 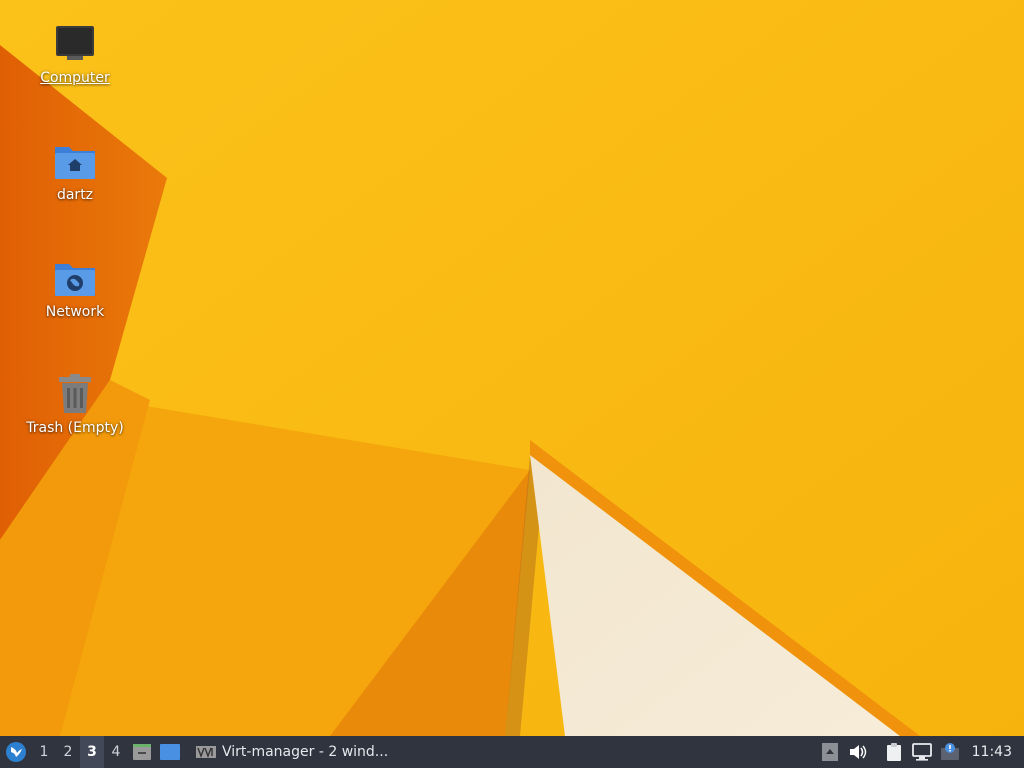 I want to click on clipboard-button, so click(x=894, y=752).